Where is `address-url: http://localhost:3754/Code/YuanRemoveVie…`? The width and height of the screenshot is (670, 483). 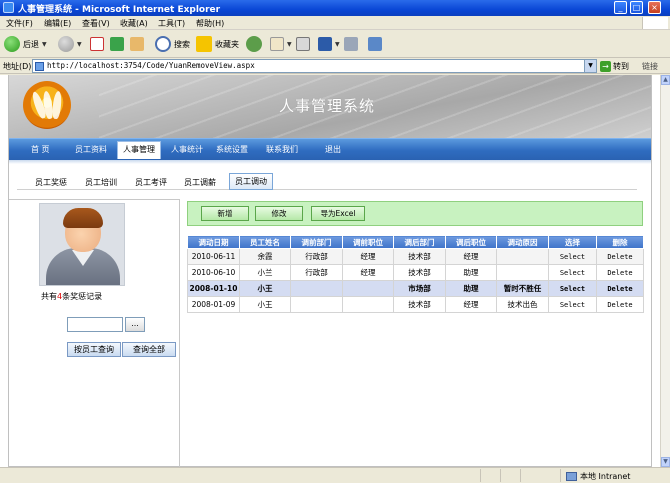
address-url: http://localhost:3754/Code/YuanRemoveVie… is located at coordinates (151, 65).